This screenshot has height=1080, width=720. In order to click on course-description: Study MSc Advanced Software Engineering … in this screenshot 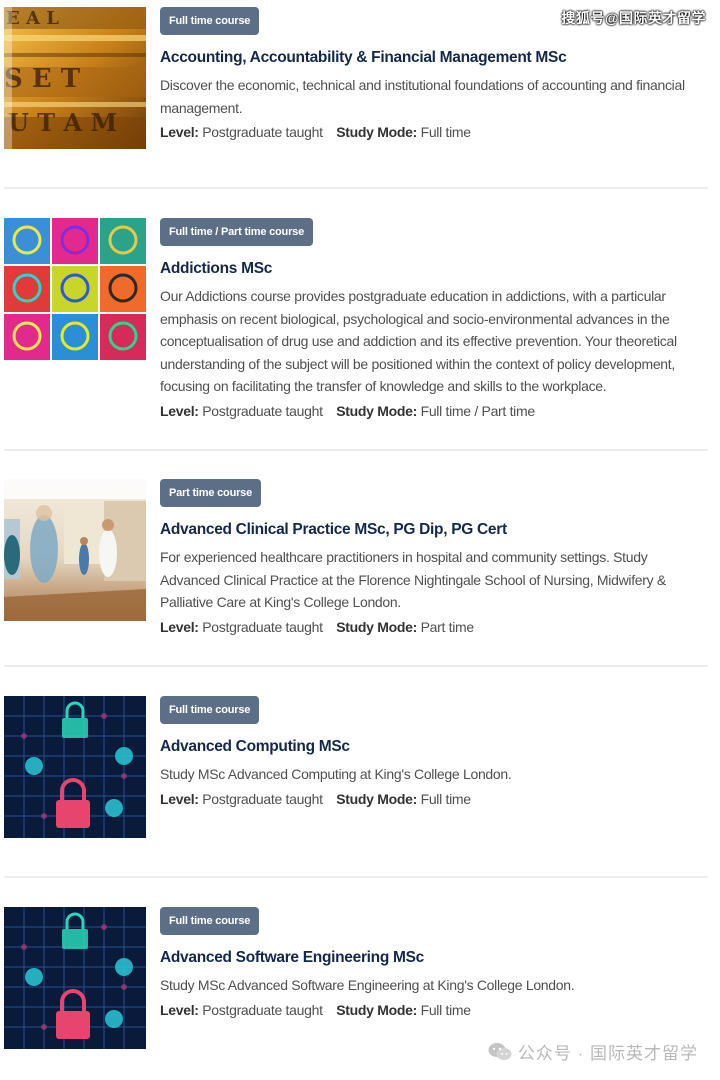, I will do `click(367, 985)`.